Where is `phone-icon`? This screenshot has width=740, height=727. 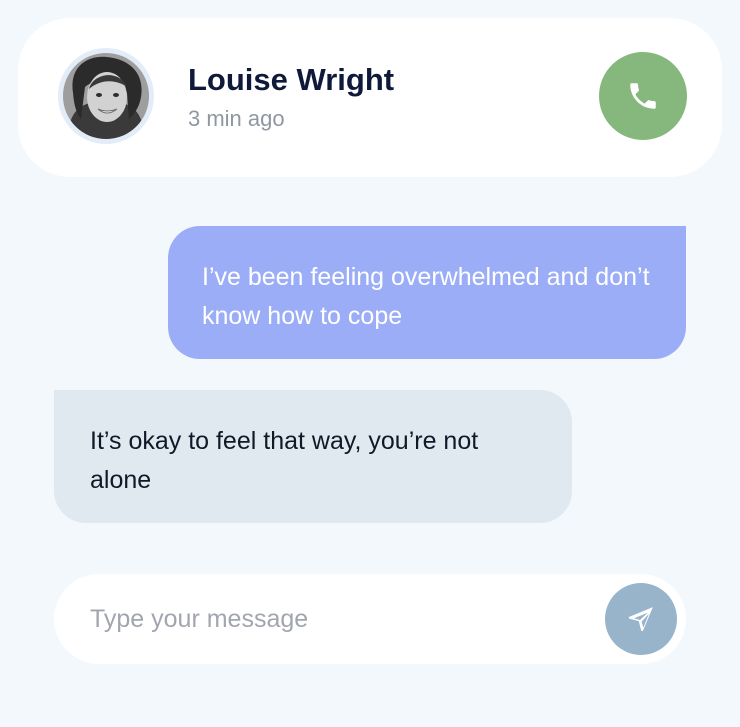 phone-icon is located at coordinates (643, 96).